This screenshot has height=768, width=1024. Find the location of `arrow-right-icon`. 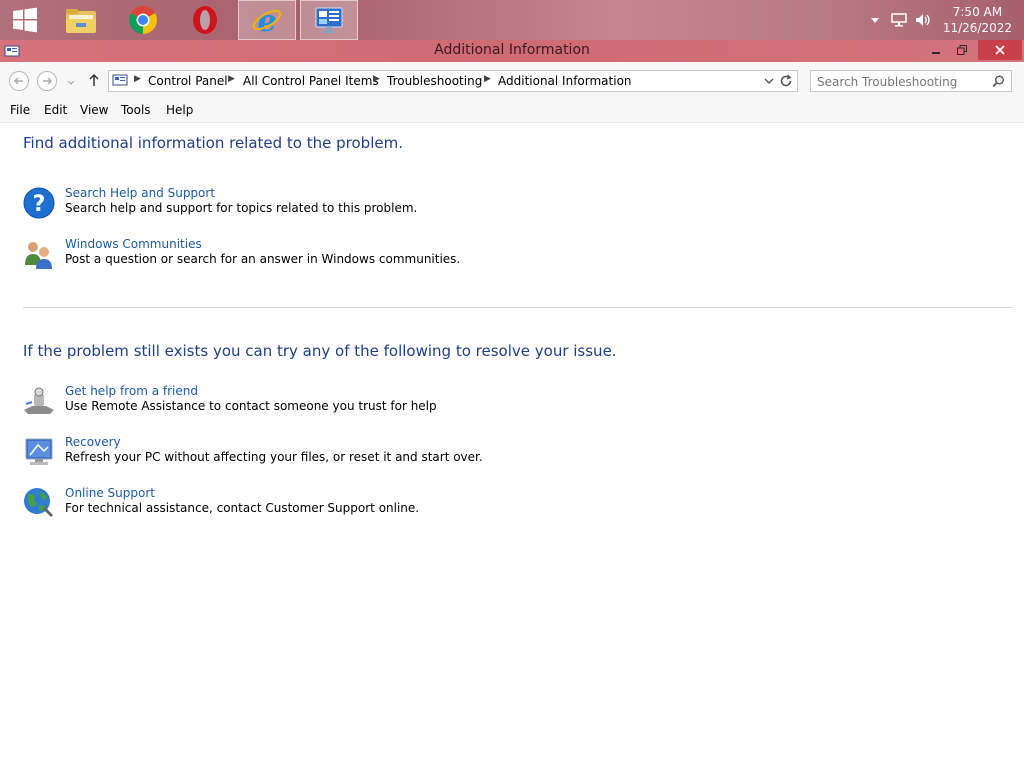

arrow-right-icon is located at coordinates (47, 81).